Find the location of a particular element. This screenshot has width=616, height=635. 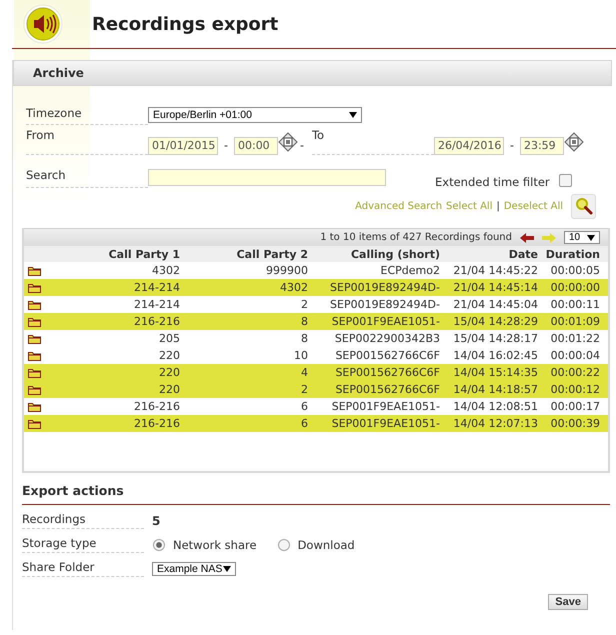

checkbox-label: Extended time filter is located at coordinates (492, 182).